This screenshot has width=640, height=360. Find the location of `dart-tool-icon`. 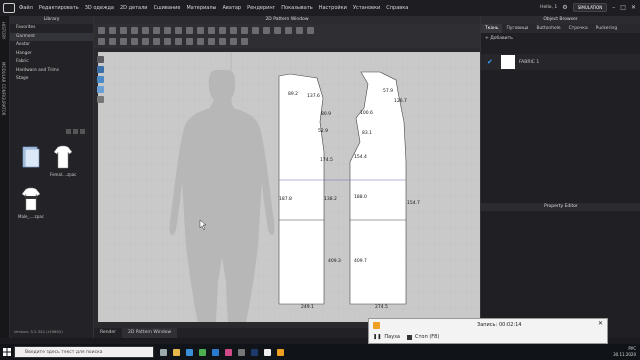

dart-tool-icon is located at coordinates (178, 30).